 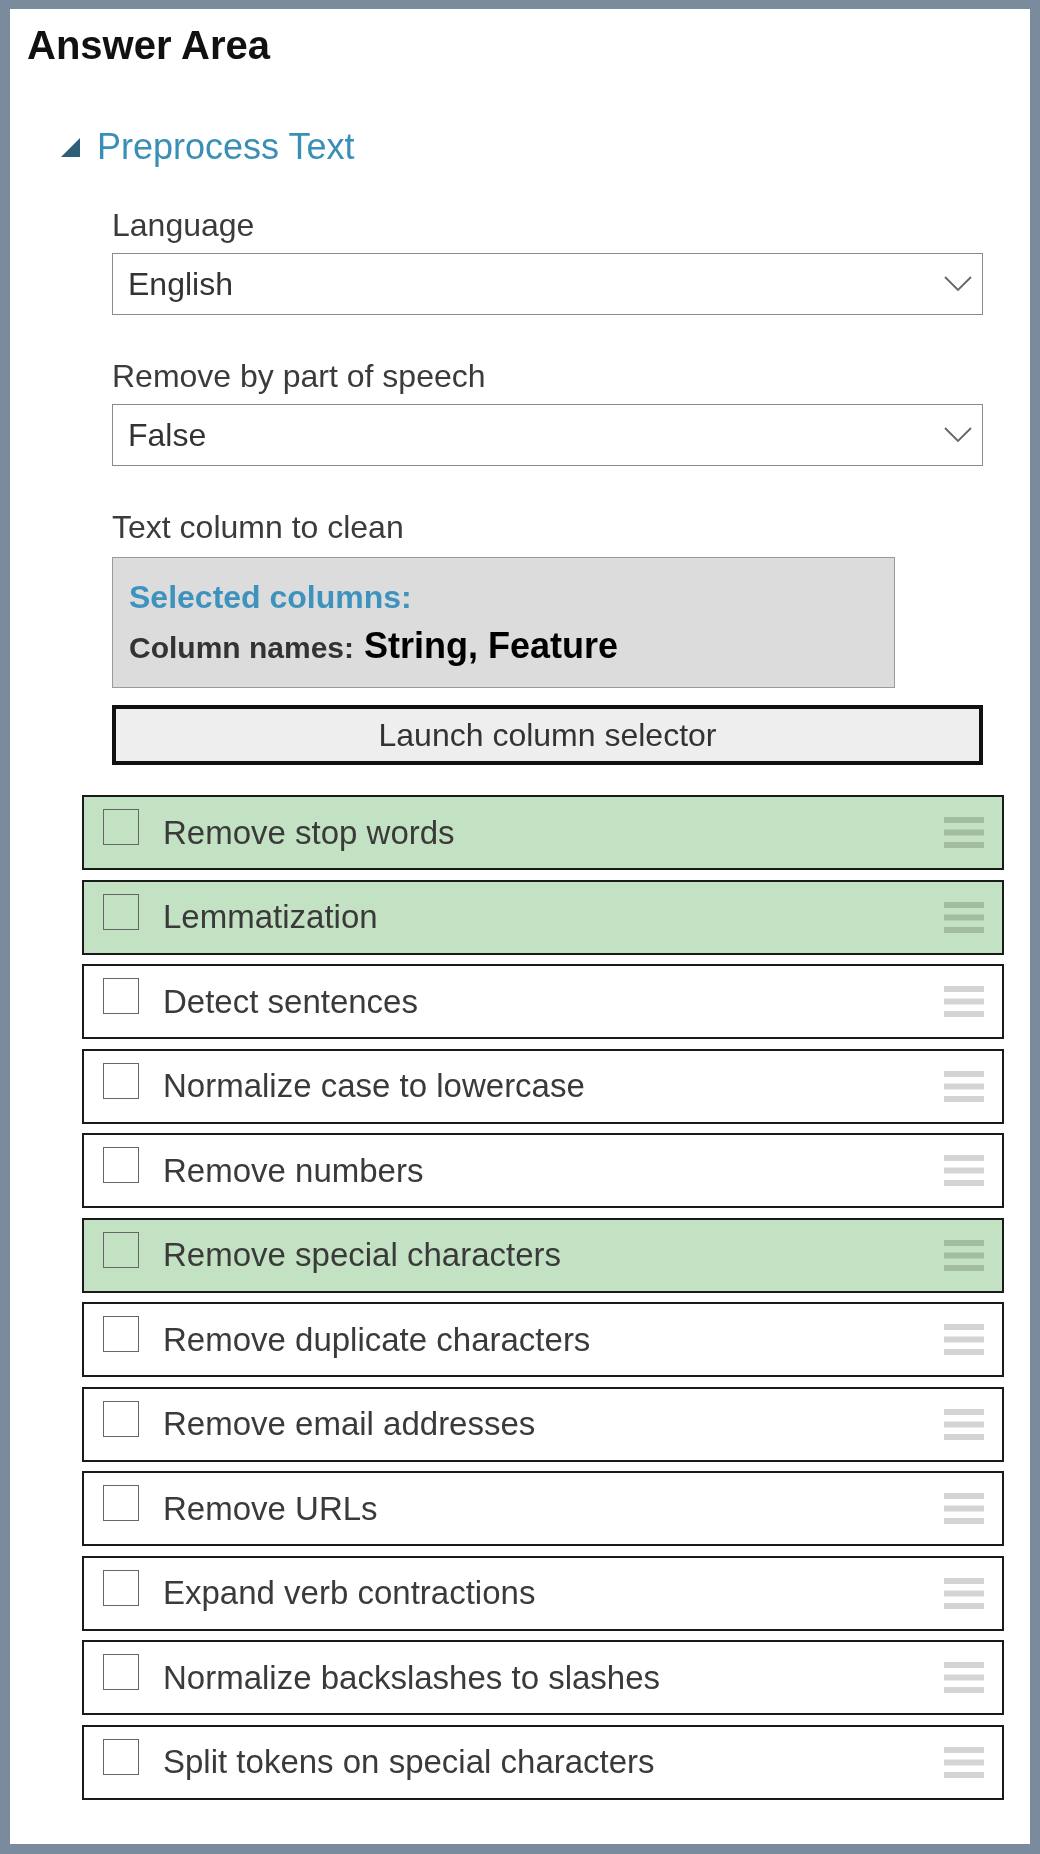 I want to click on field-label: Text column to clean, so click(x=258, y=527).